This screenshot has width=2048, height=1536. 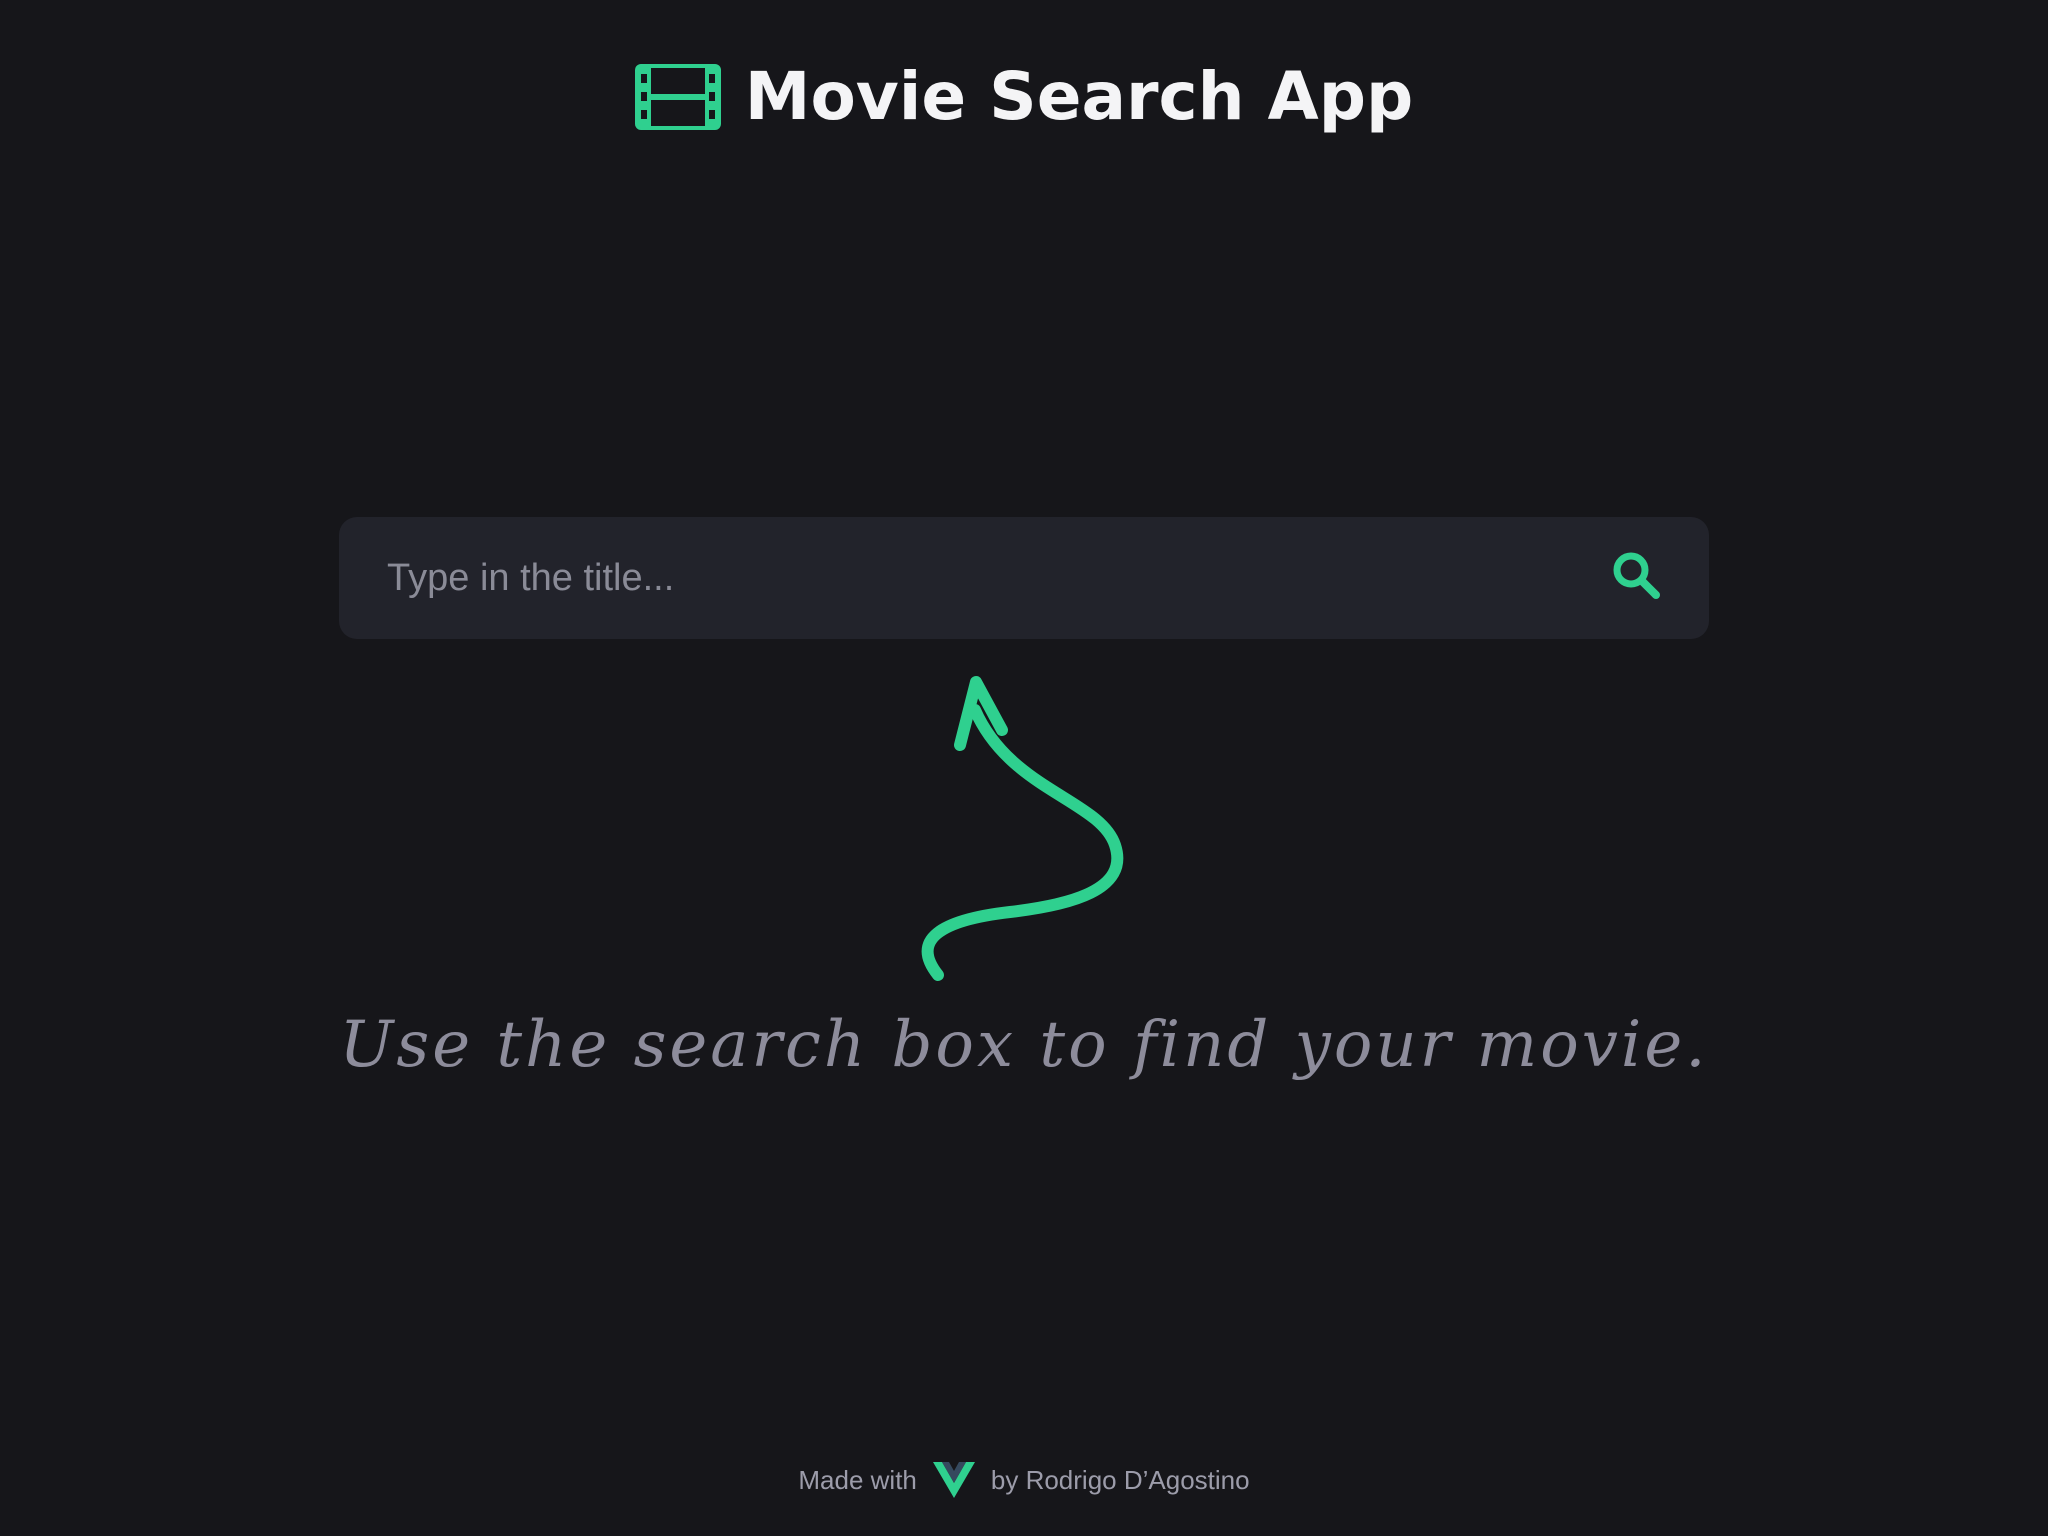 I want to click on footer-made-with: Made with, so click(x=857, y=1479).